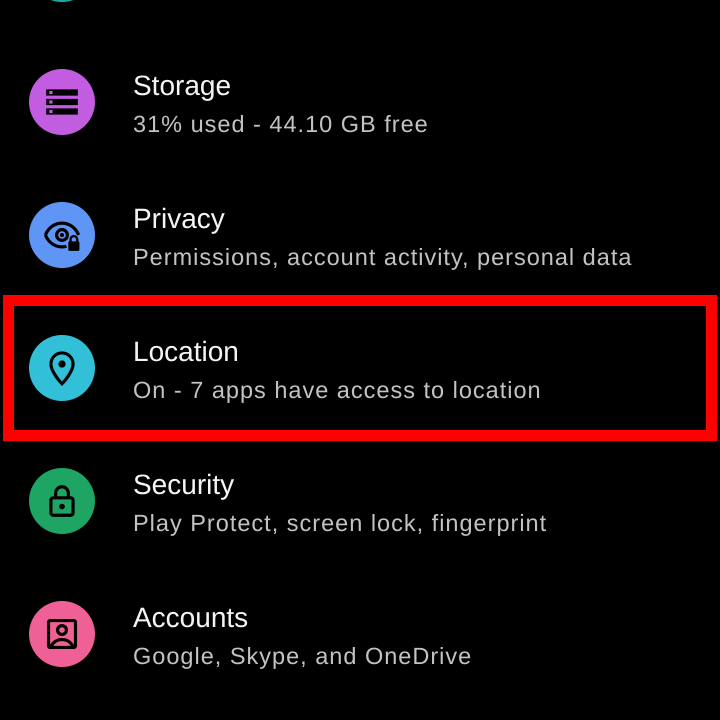 This screenshot has height=720, width=720. Describe the element at coordinates (281, 86) in the screenshot. I see `setting-title: Storage` at that location.